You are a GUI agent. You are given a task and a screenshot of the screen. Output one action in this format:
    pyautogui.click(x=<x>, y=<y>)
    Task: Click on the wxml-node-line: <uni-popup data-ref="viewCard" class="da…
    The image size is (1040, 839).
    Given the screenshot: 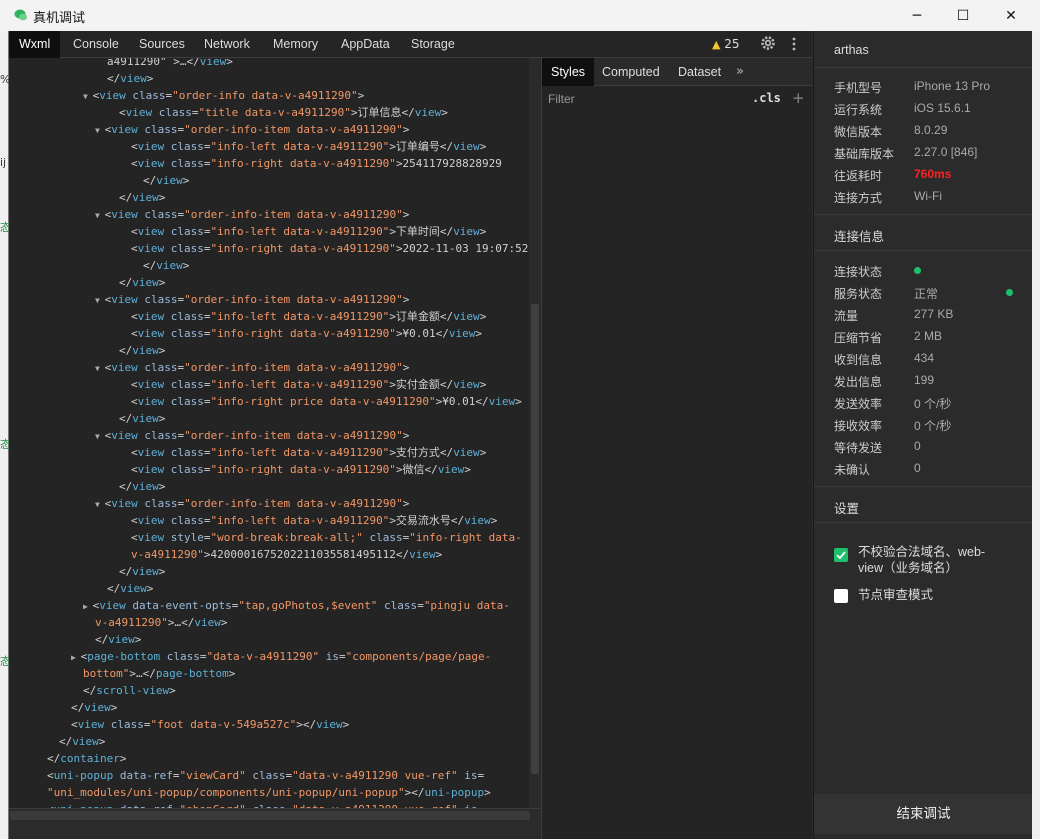 What is the action you would take?
    pyautogui.click(x=265, y=776)
    